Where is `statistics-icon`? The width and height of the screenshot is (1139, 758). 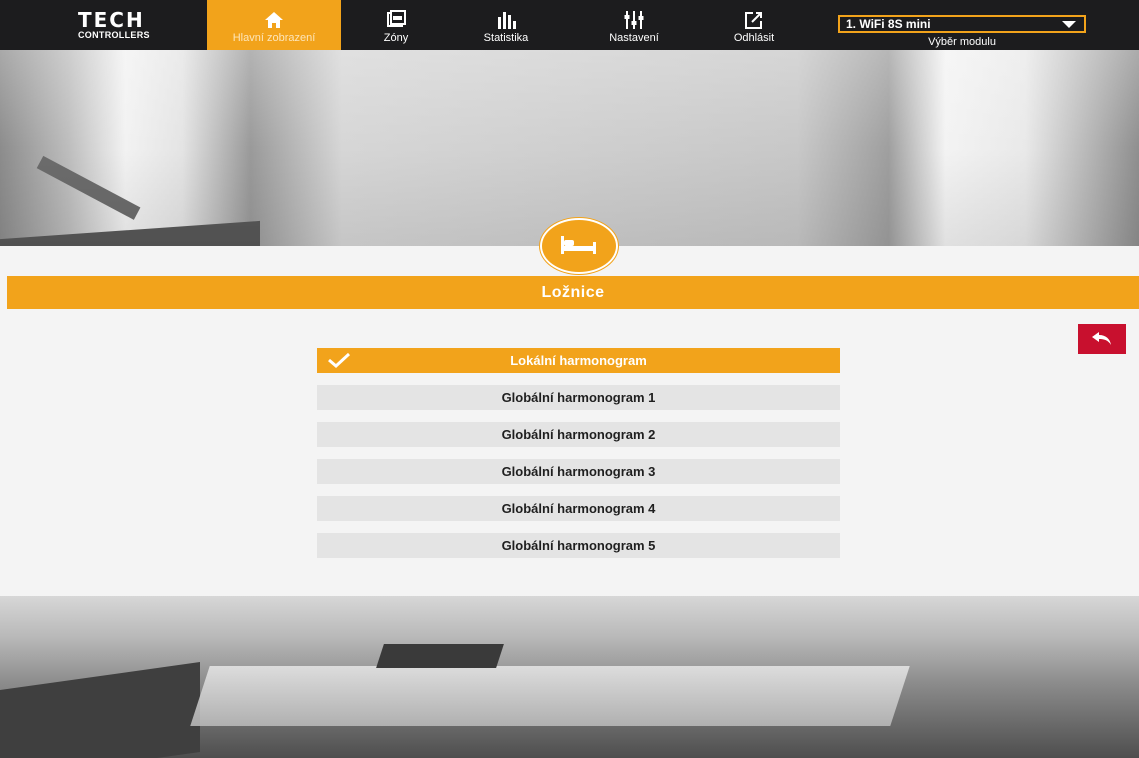
statistics-icon is located at coordinates (507, 20).